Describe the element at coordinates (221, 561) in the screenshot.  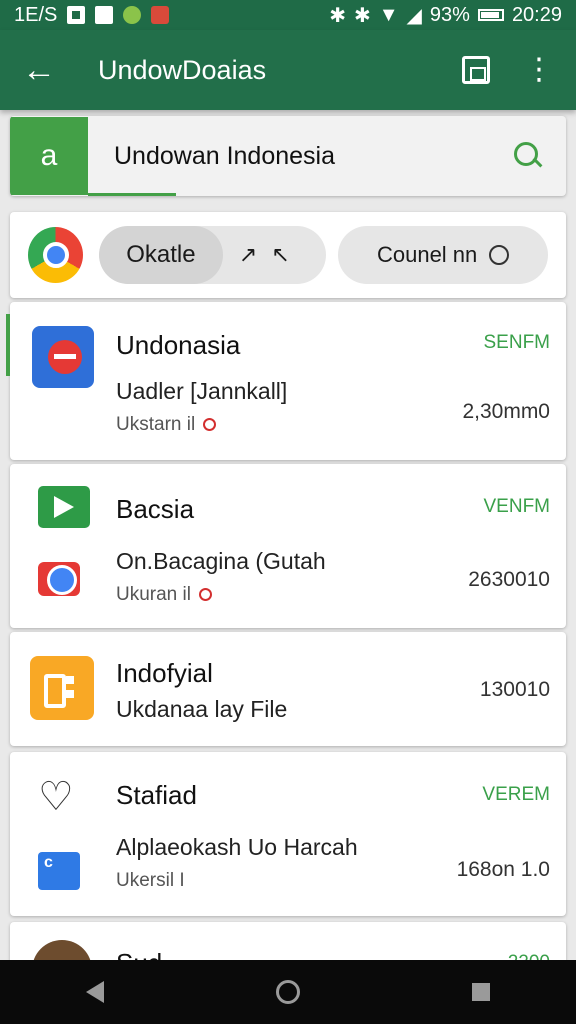
I see `item-subtitle: On.Bacagina (Gutah` at that location.